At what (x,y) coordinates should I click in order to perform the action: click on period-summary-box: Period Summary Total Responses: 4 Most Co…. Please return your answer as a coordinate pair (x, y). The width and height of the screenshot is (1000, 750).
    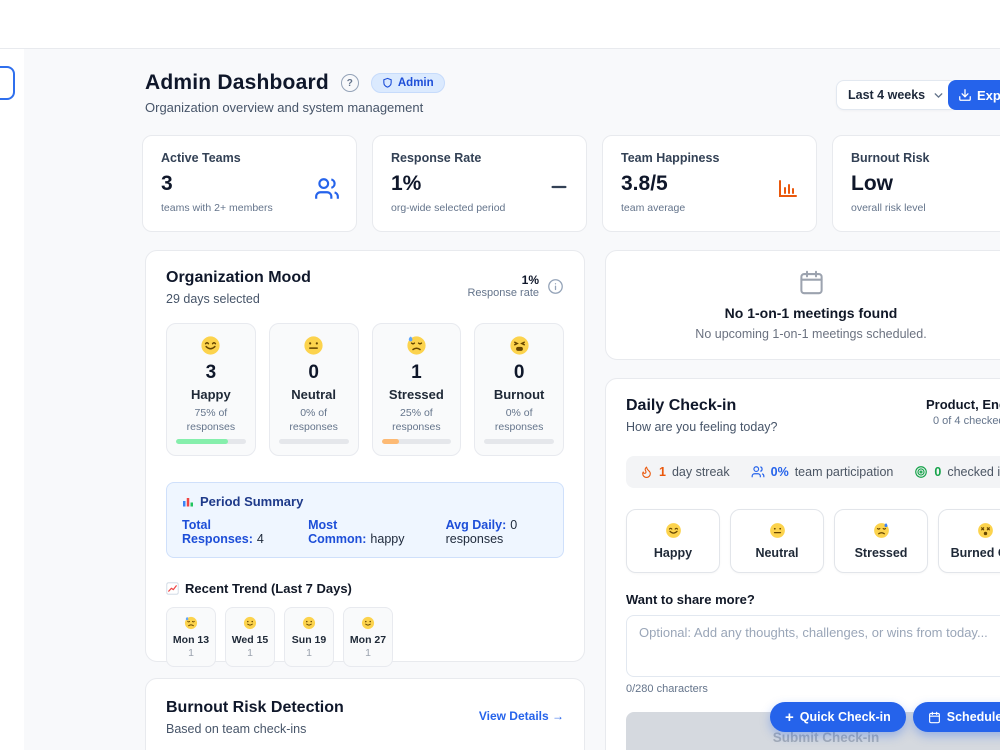
    Looking at the image, I should click on (365, 520).